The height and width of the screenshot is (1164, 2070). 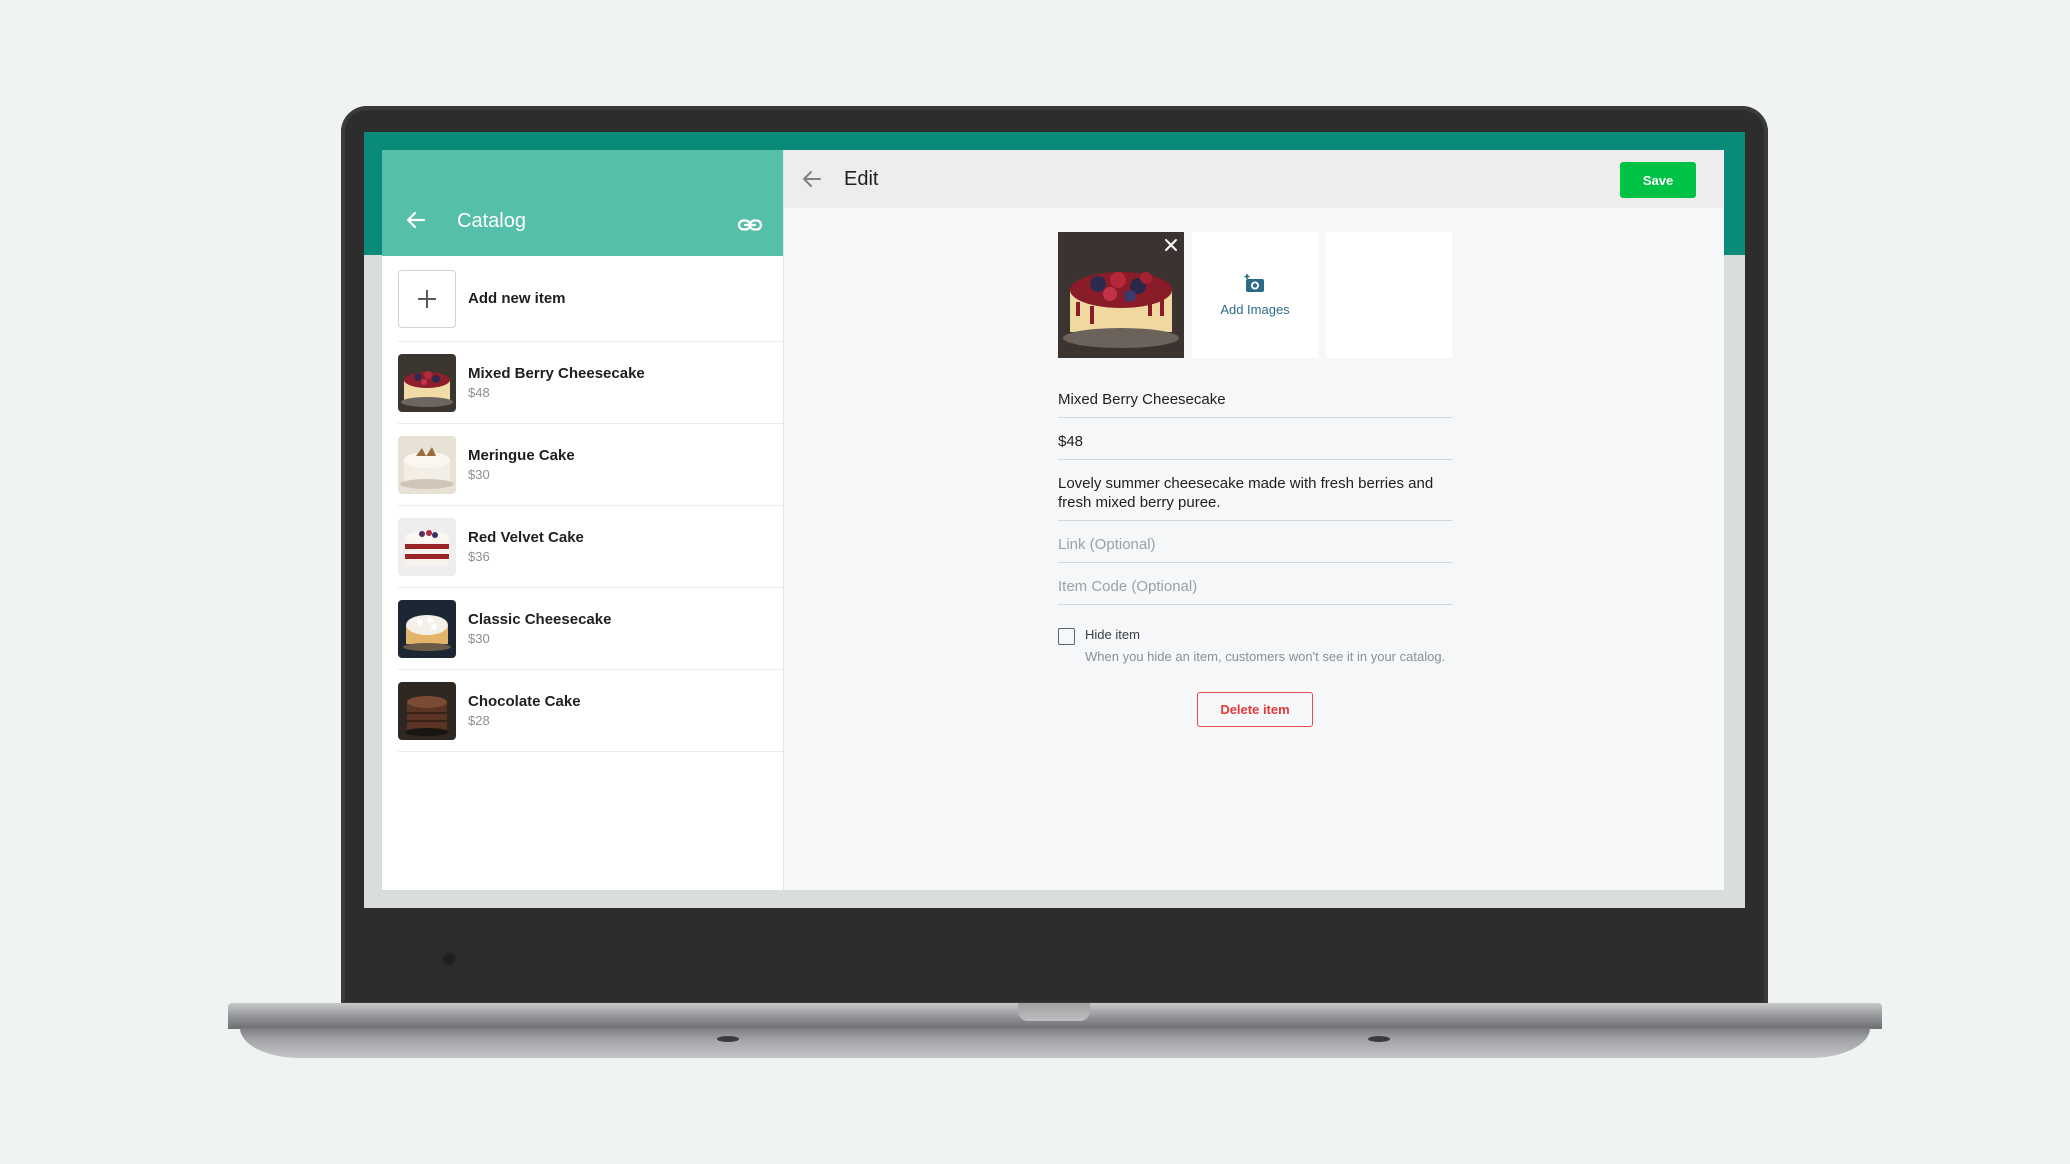 I want to click on hide-item-checkbox, so click(x=1066, y=636).